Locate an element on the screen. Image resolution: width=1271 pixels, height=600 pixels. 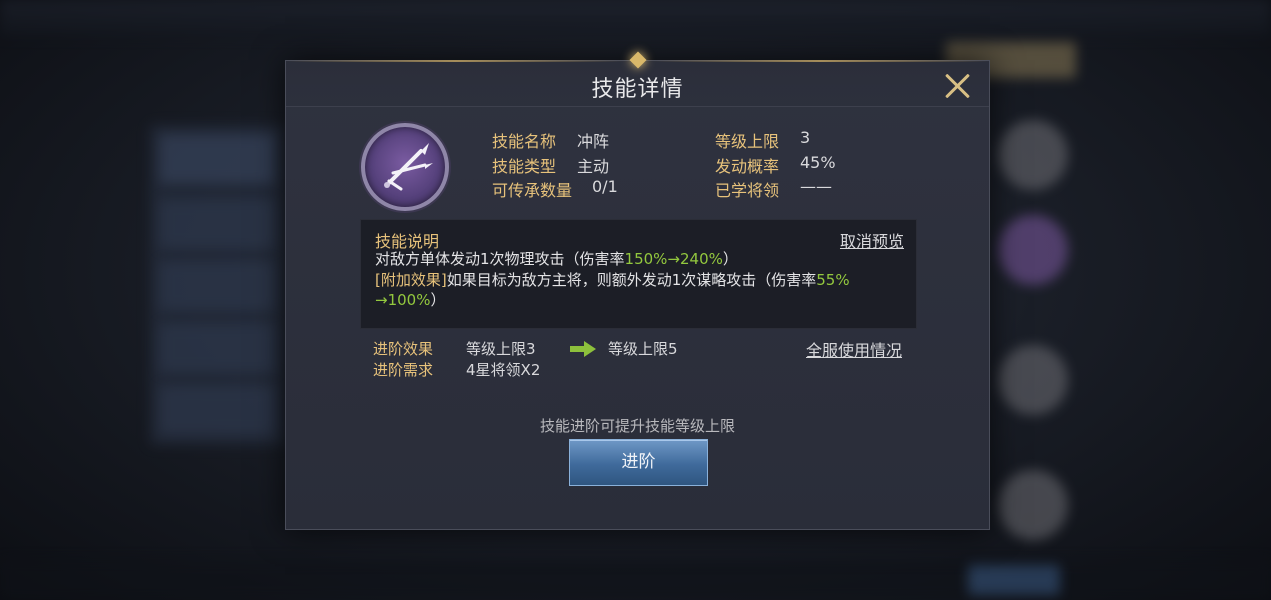
advance-hint: 技能进阶可提升技能等级上限 is located at coordinates (637, 426).